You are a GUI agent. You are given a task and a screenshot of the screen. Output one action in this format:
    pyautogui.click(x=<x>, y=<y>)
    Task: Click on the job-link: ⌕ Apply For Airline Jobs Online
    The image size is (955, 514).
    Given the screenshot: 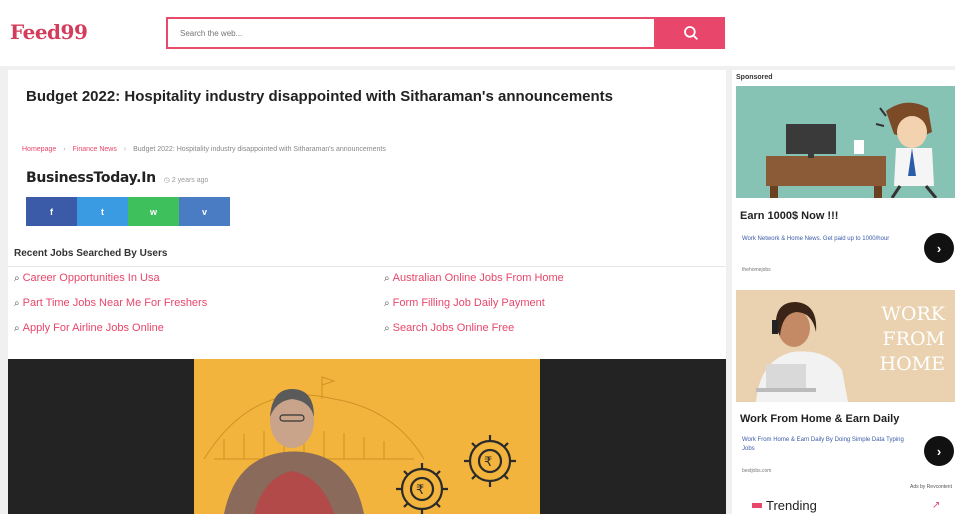 What is the action you would take?
    pyautogui.click(x=89, y=328)
    